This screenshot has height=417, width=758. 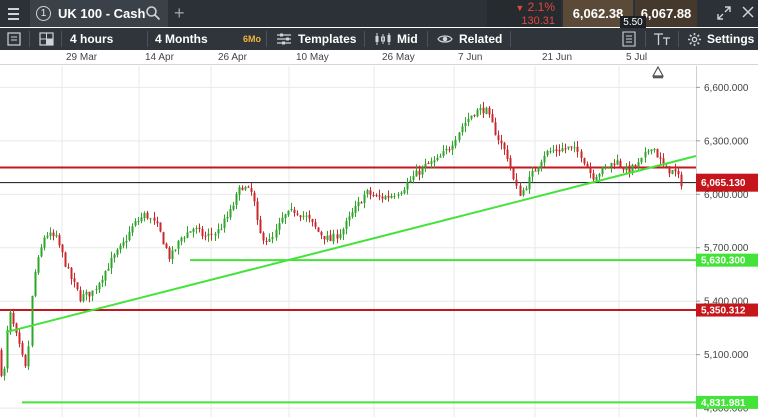 I want to click on price-tag-label: 6,065.130, so click(x=723, y=183).